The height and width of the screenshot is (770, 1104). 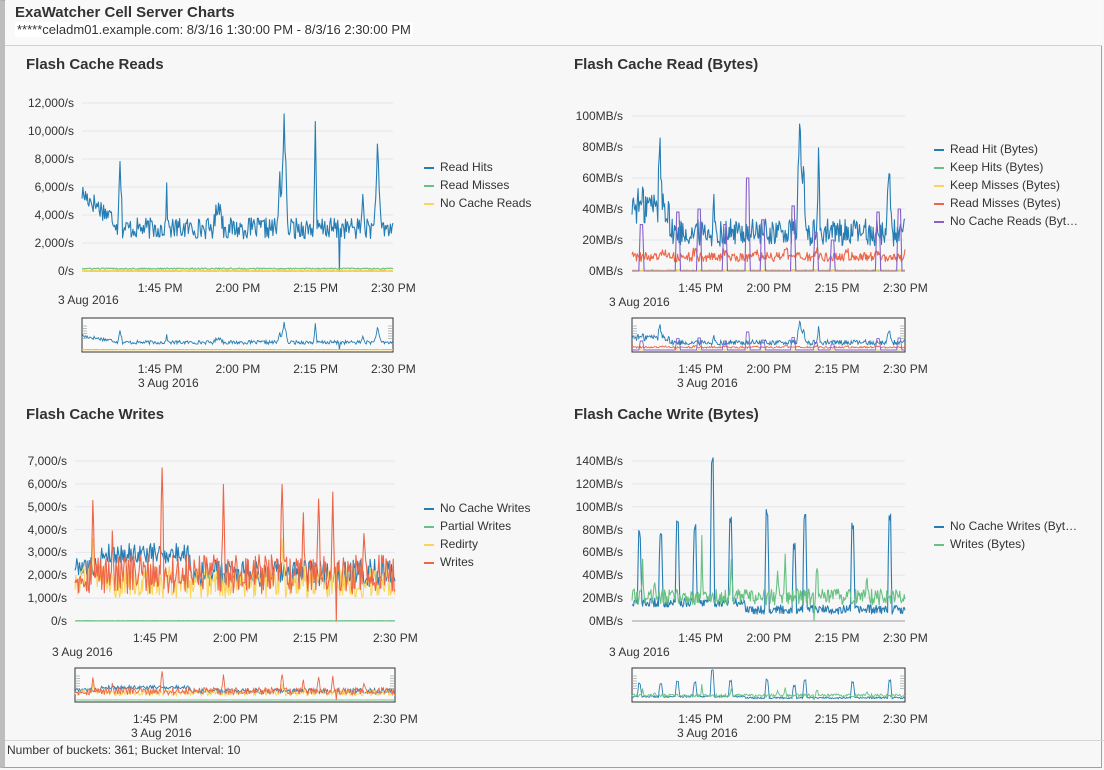 What do you see at coordinates (486, 203) in the screenshot?
I see `legend-label: No Cache Reads` at bounding box center [486, 203].